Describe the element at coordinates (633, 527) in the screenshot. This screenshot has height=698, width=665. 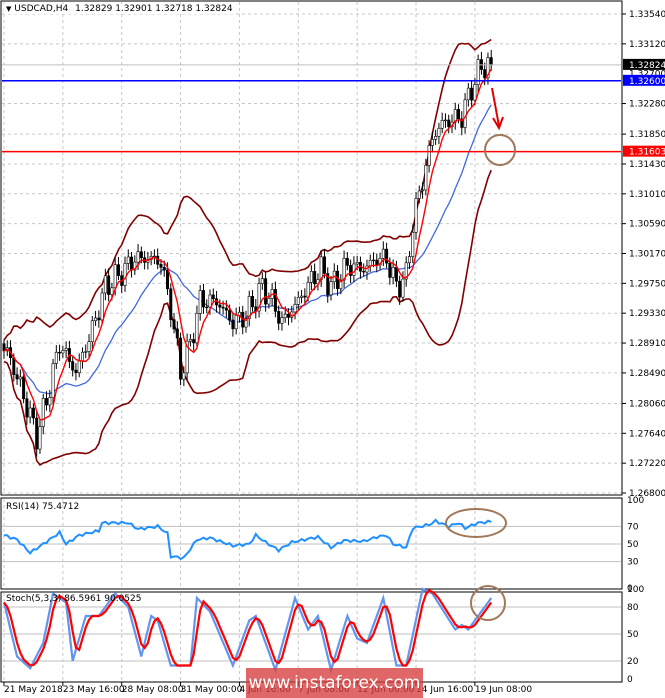
I see `rsi-level-label: 70` at that location.